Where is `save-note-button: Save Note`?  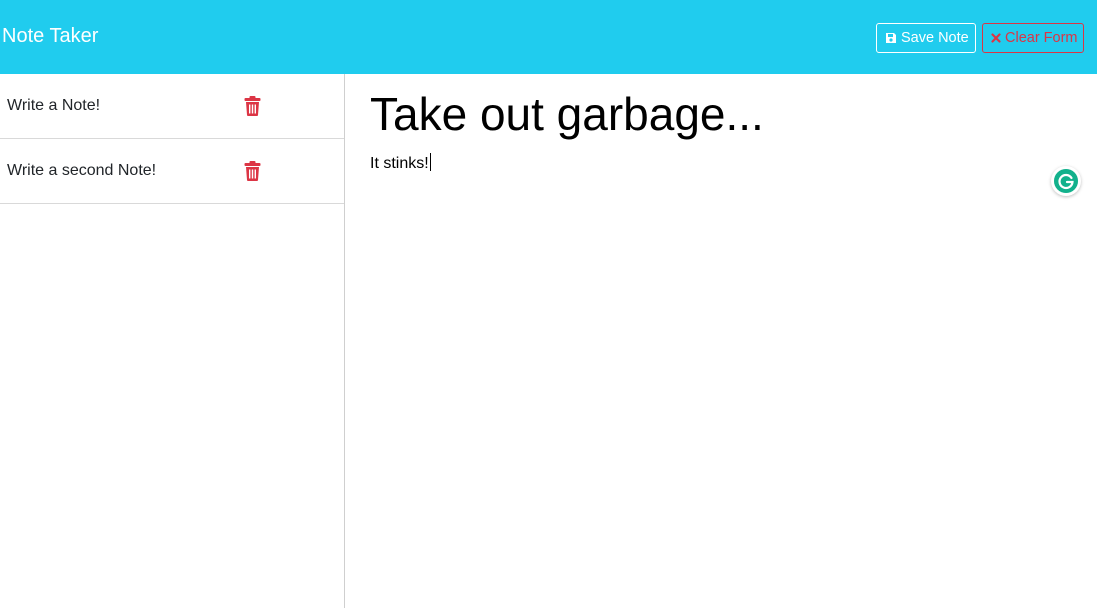 save-note-button: Save Note is located at coordinates (926, 38).